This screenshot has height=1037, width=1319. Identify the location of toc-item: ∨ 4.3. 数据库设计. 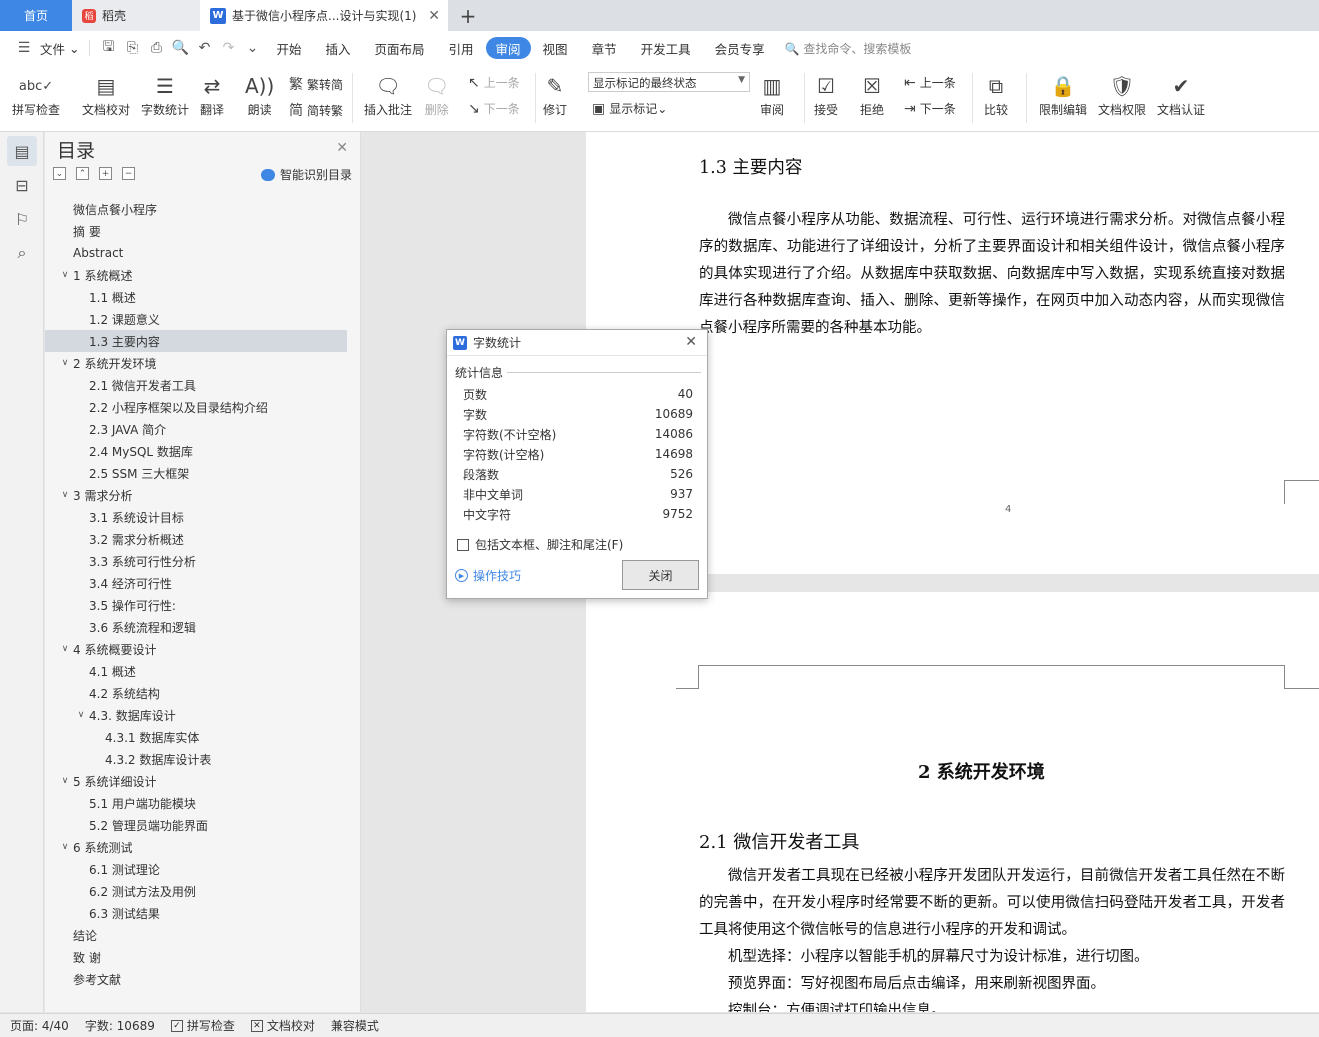
(203, 715).